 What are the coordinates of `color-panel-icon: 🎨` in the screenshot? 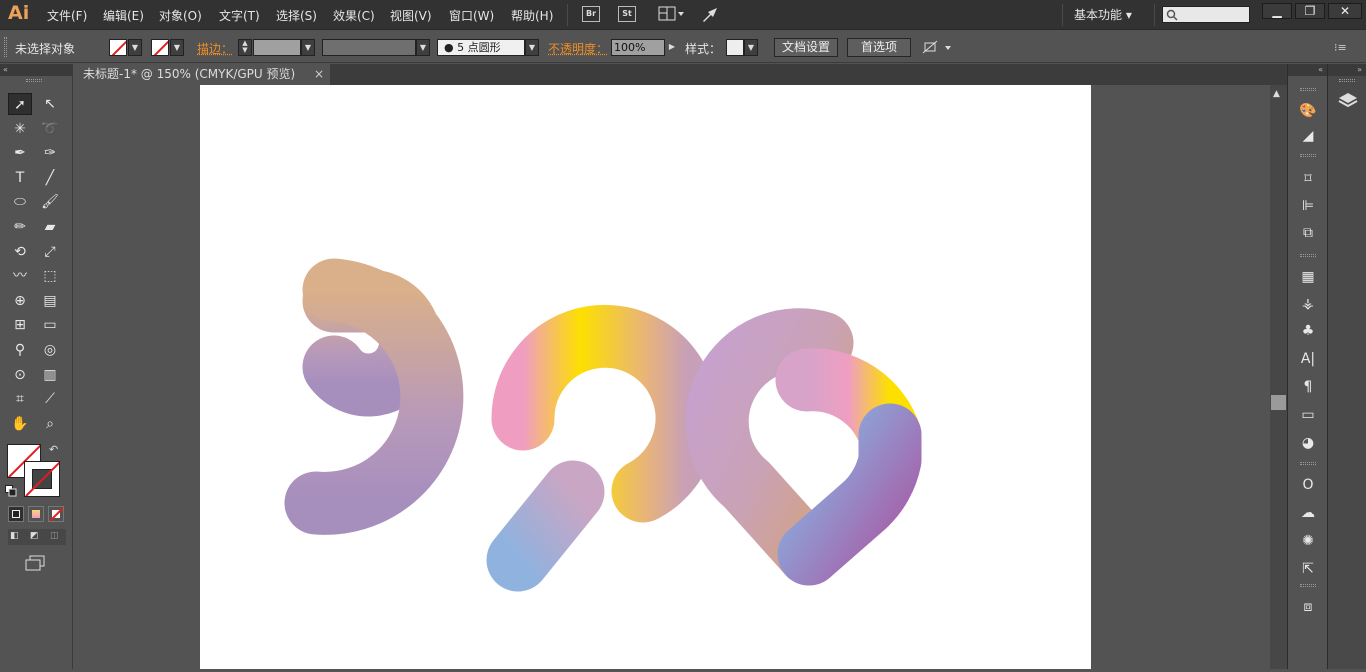 It's located at (1308, 111).